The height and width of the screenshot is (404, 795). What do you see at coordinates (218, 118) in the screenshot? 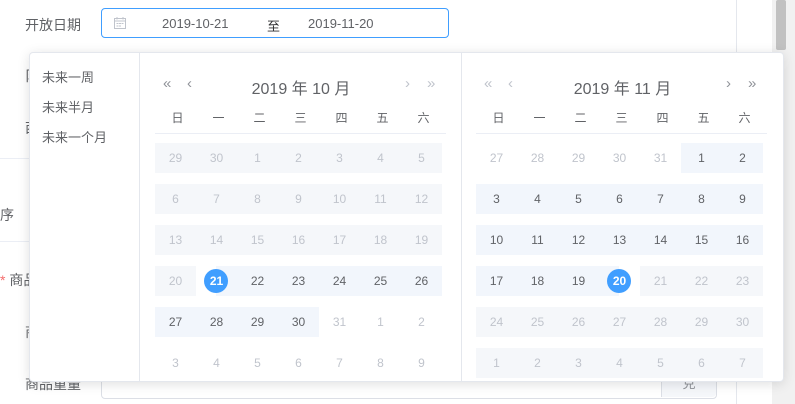
I see `weekday-label: 一` at bounding box center [218, 118].